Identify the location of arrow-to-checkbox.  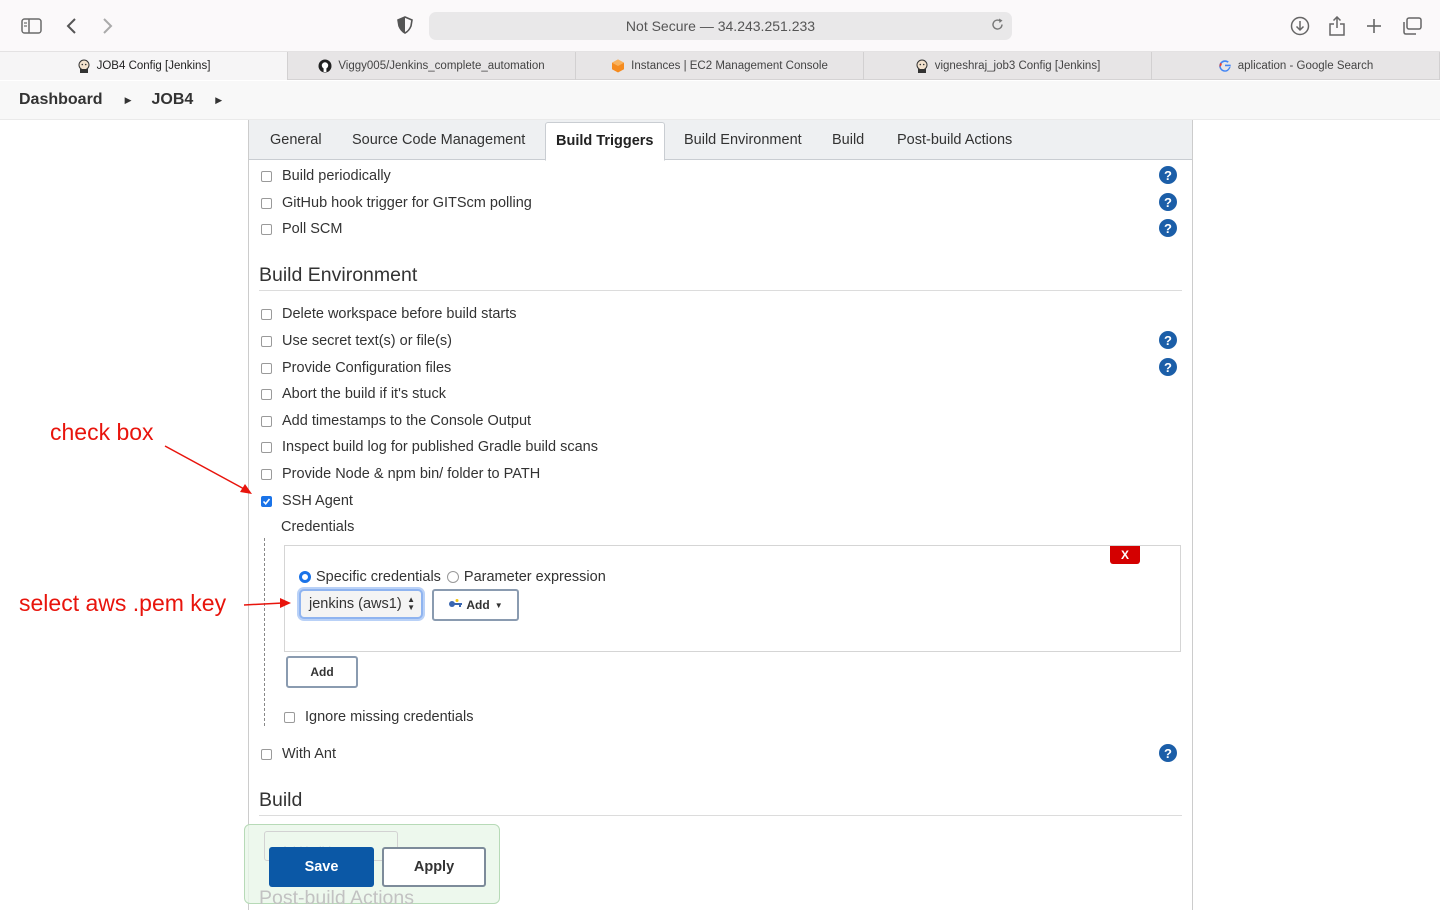
(205, 468).